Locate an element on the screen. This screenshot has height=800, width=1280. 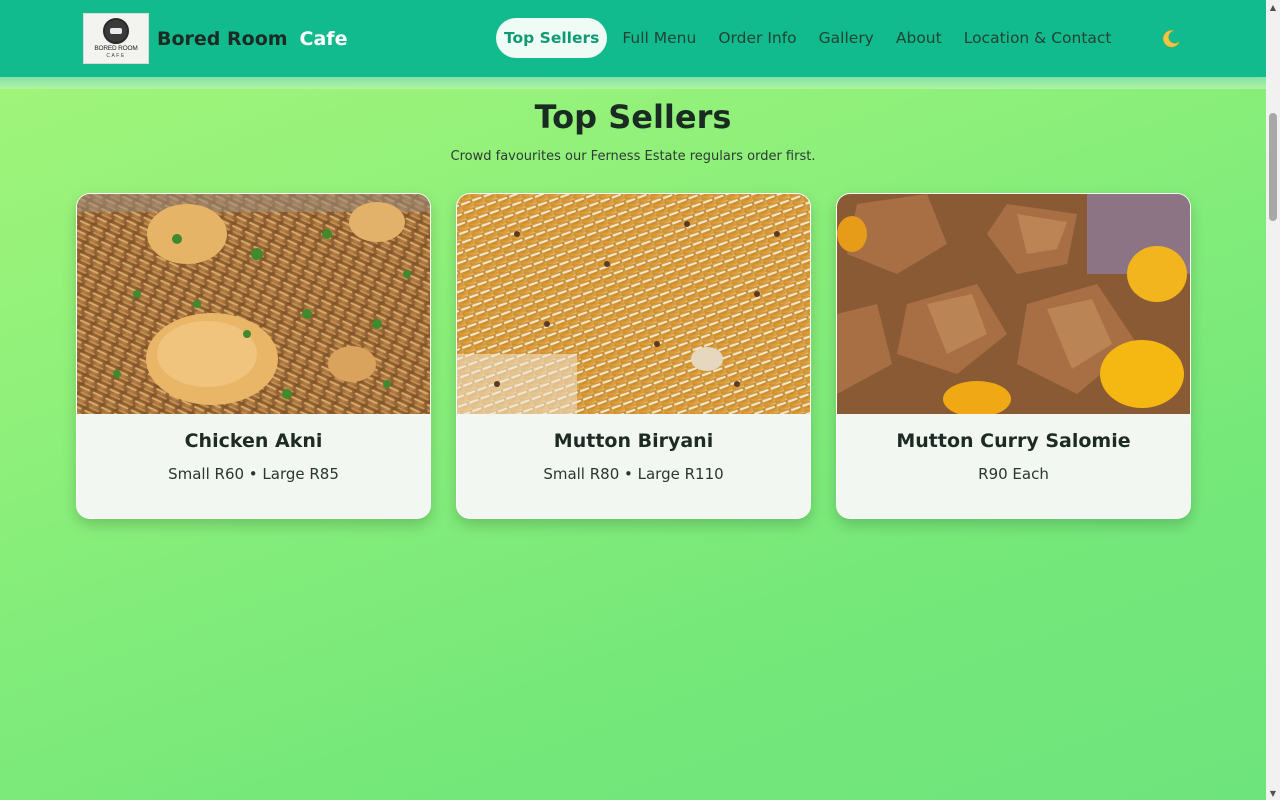
product-card-chicken-akni: Chicken Akni Small R60 • Large R85 is located at coordinates (253, 356).